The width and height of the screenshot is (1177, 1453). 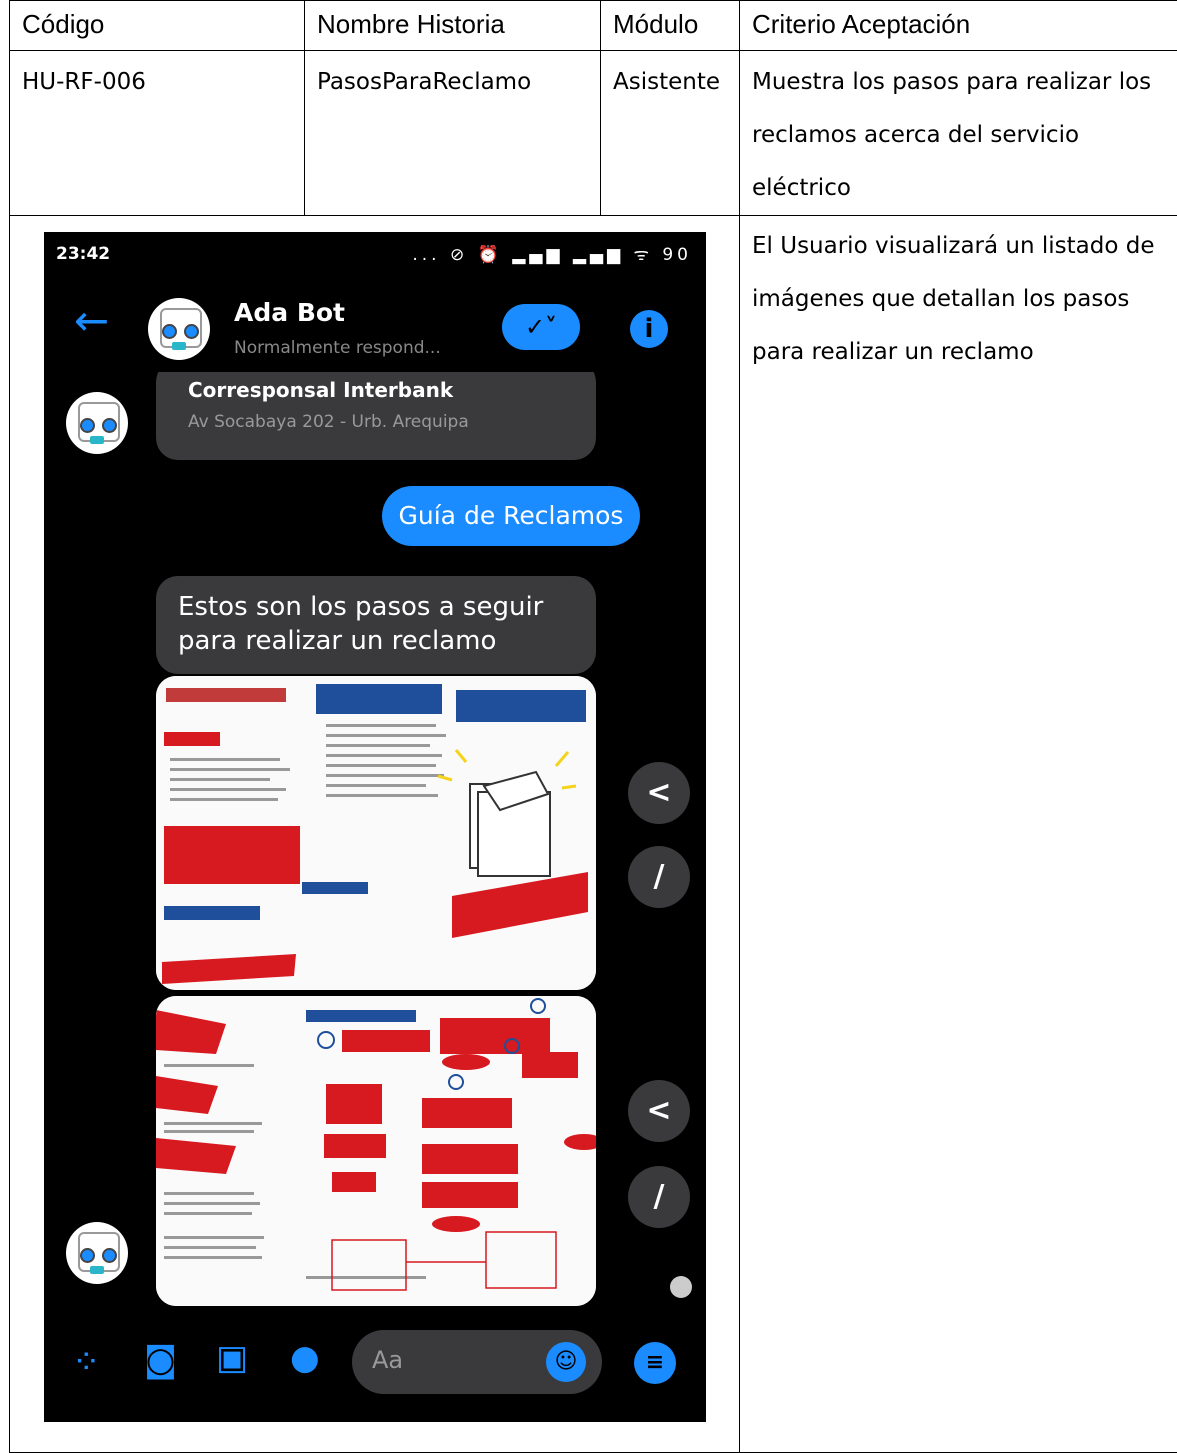 What do you see at coordinates (305, 1358) in the screenshot?
I see `mic-icon: ●` at bounding box center [305, 1358].